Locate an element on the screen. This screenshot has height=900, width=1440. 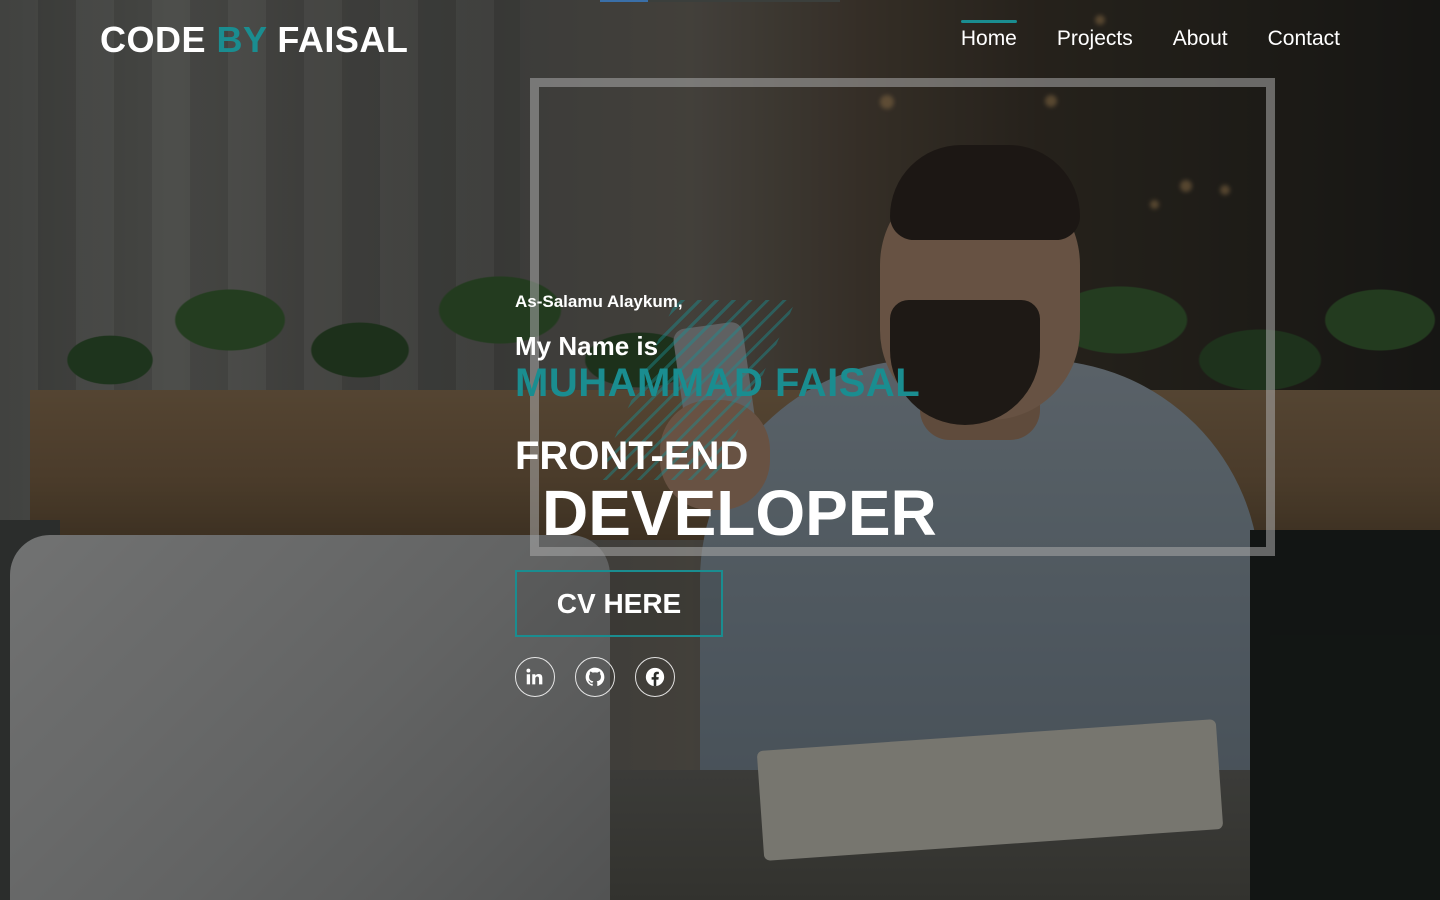
github-link is located at coordinates (595, 677).